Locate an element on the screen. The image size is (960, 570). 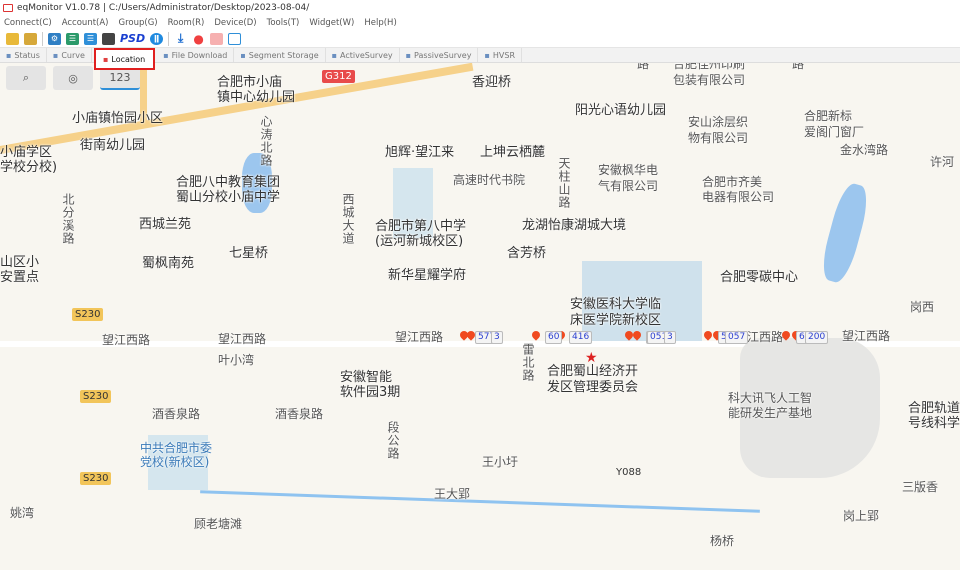
menu-item: Widget(W) is located at coordinates (331, 23).